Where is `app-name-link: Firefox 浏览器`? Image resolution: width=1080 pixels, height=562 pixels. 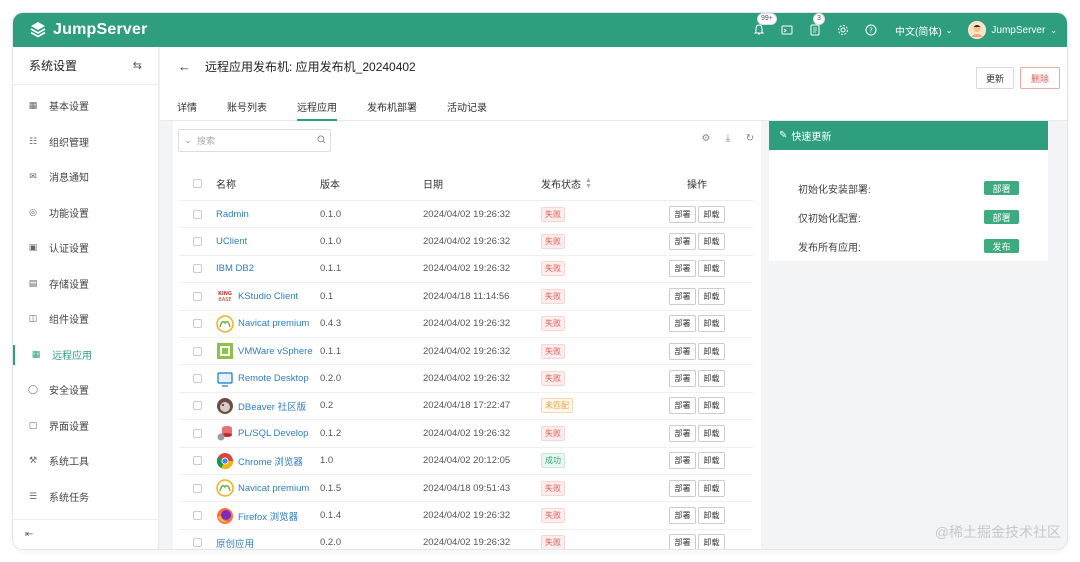
app-name-link: Firefox 浏览器 is located at coordinates (268, 516).